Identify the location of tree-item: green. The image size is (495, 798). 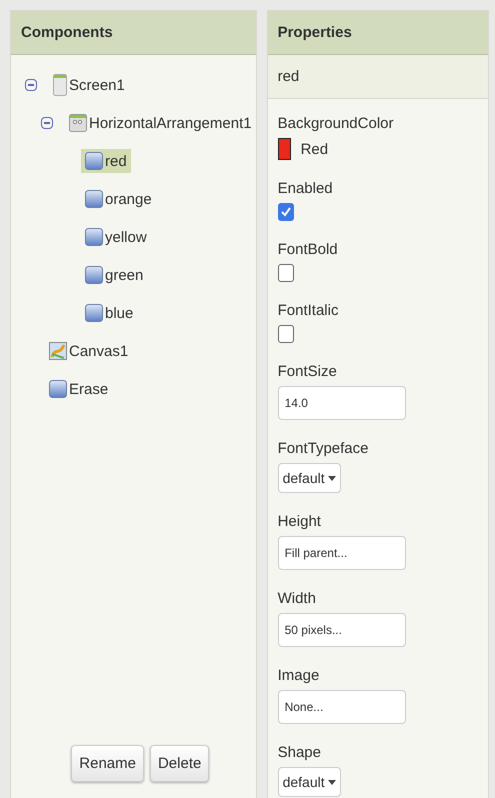
(114, 275).